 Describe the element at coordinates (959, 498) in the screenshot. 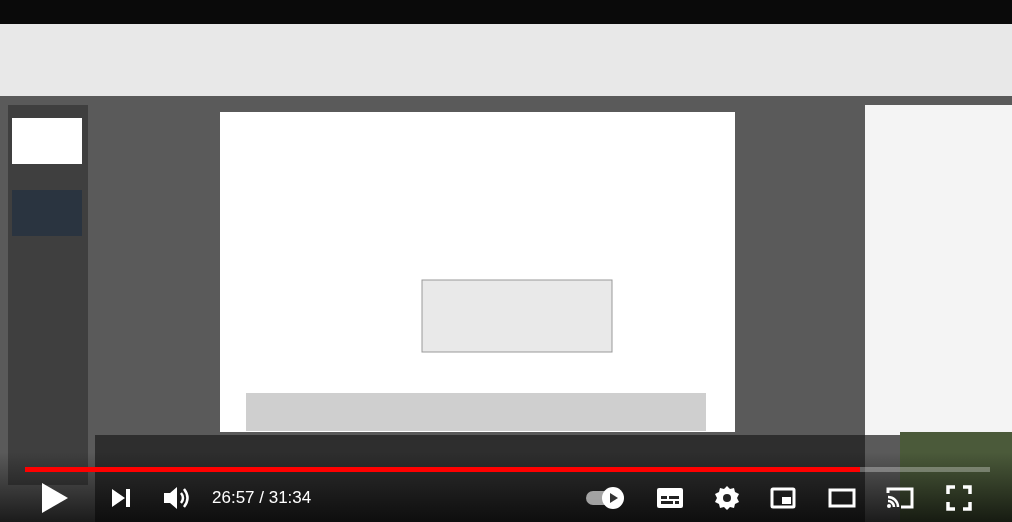

I see `fullscreen-icon` at that location.